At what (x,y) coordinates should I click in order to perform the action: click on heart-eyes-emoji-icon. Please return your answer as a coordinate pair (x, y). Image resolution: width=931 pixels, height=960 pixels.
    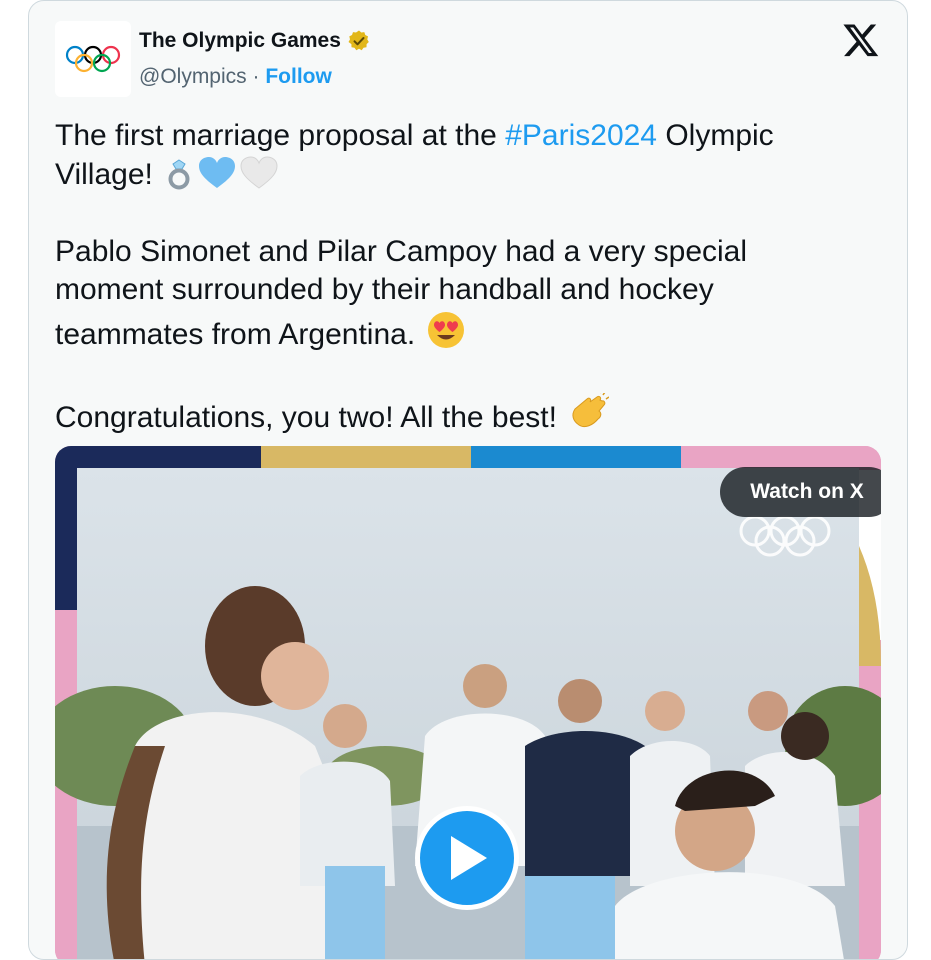
    Looking at the image, I should click on (445, 329).